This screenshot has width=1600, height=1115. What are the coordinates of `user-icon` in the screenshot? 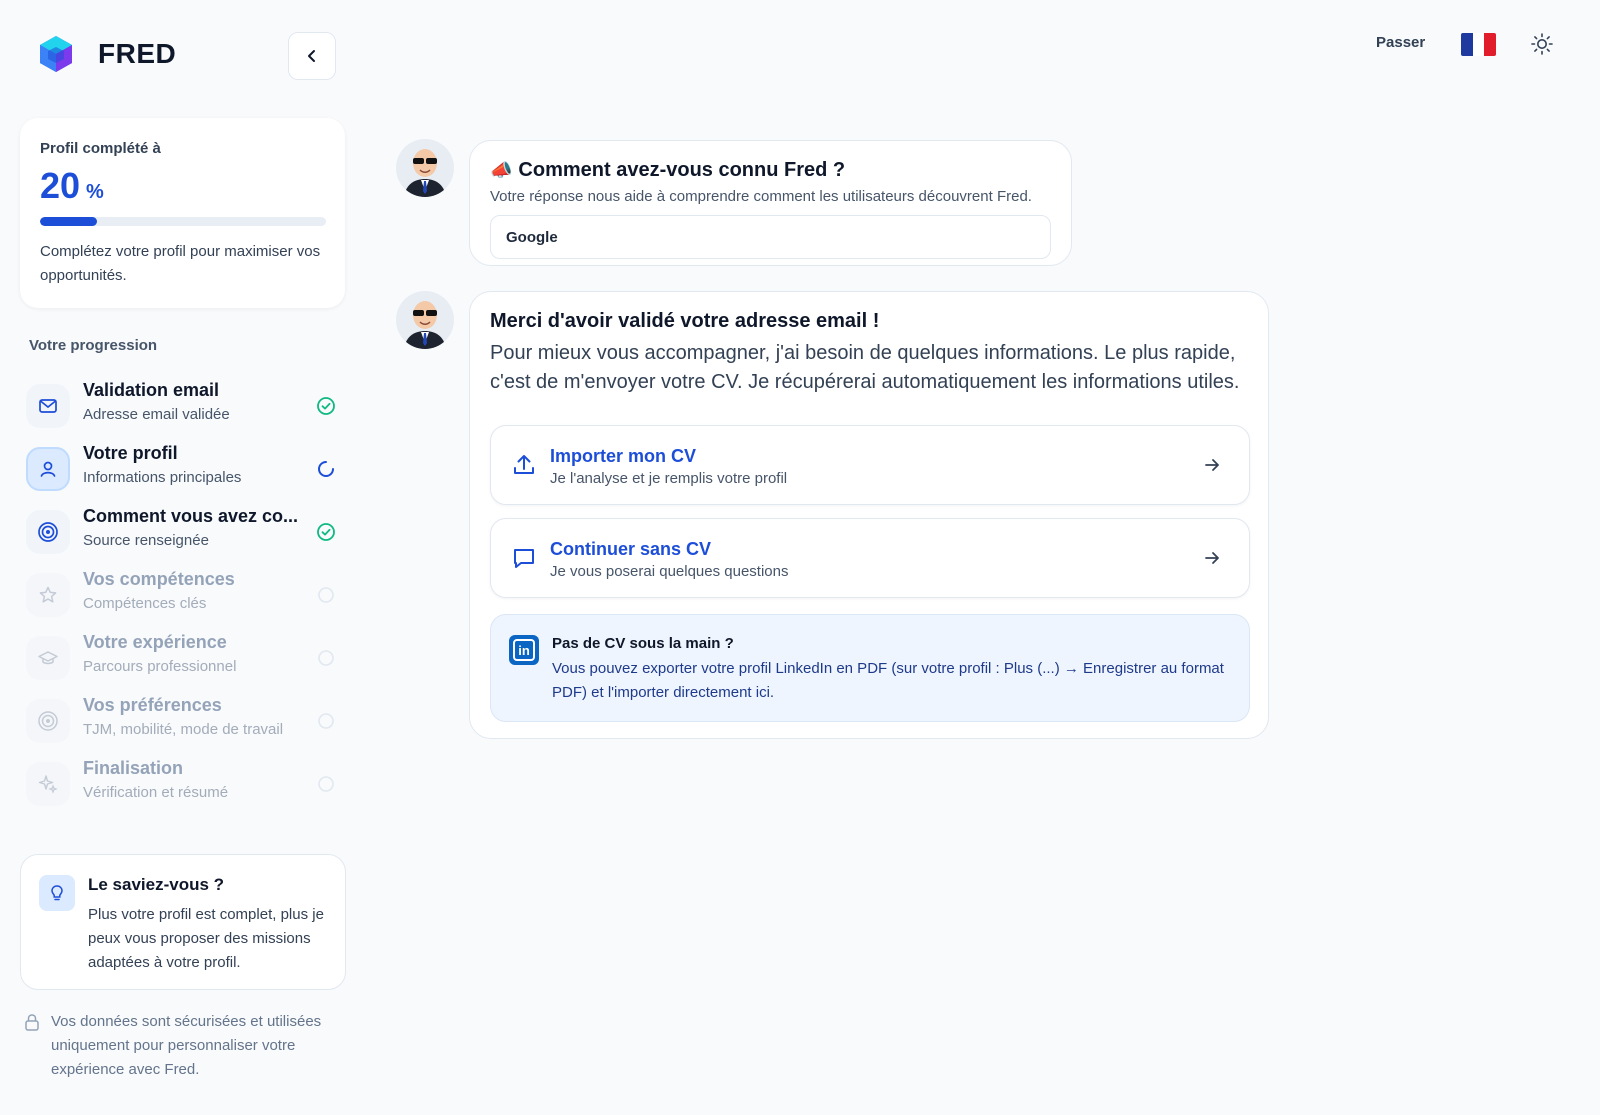 It's located at (48, 469).